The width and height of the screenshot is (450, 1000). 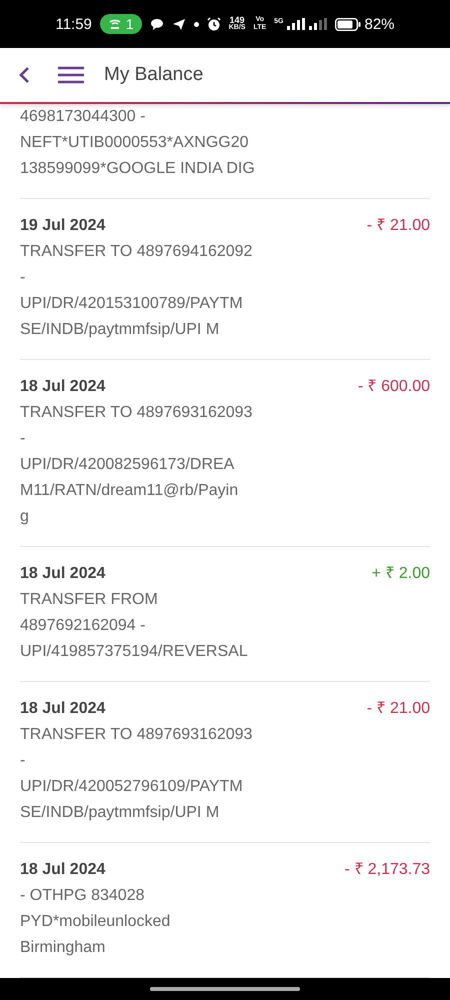 I want to click on hotspot-icon, so click(x=115, y=24).